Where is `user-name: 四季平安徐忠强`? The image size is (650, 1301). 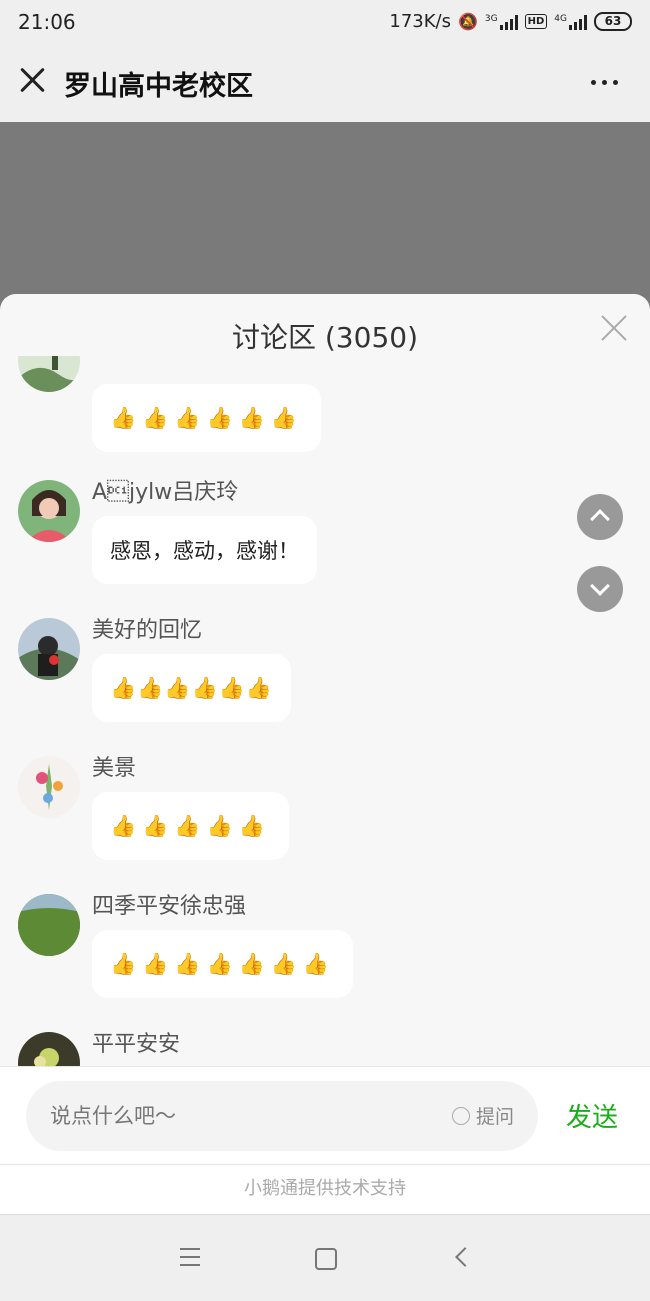
user-name: 四季平安徐忠强 is located at coordinates (169, 906).